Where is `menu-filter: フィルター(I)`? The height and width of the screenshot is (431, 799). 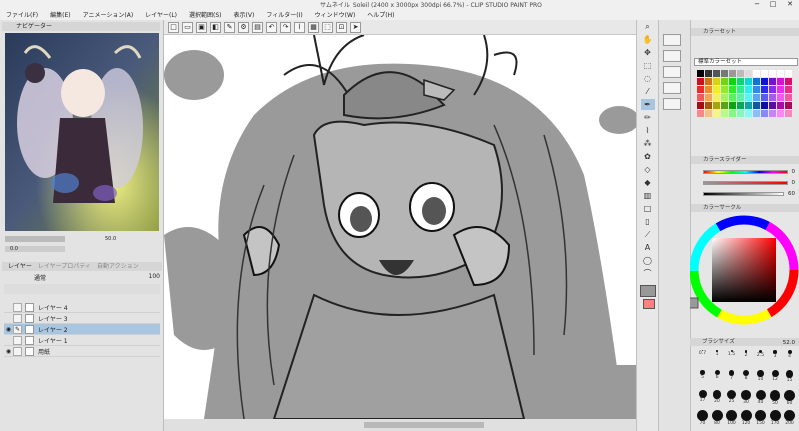 menu-filter: フィルター(I) is located at coordinates (284, 14).